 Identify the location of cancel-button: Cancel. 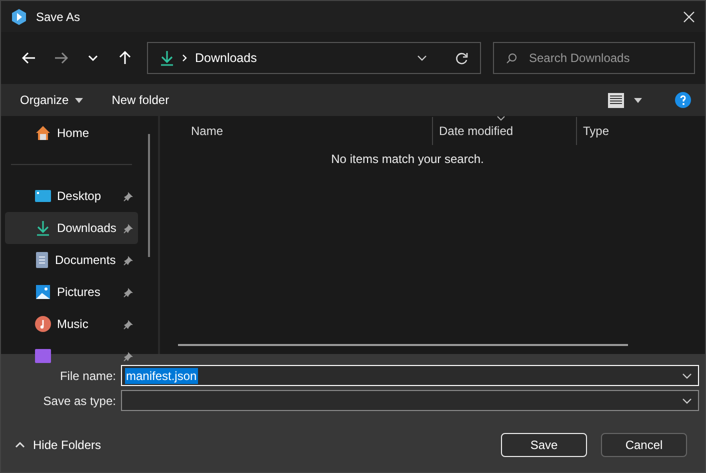
(644, 445).